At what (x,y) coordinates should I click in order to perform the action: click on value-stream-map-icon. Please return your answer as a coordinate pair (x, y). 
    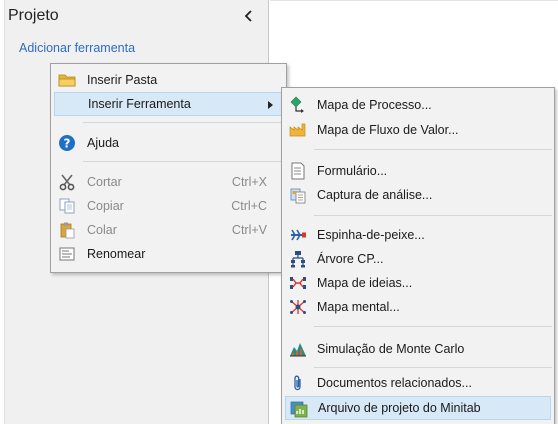
    Looking at the image, I should click on (298, 130).